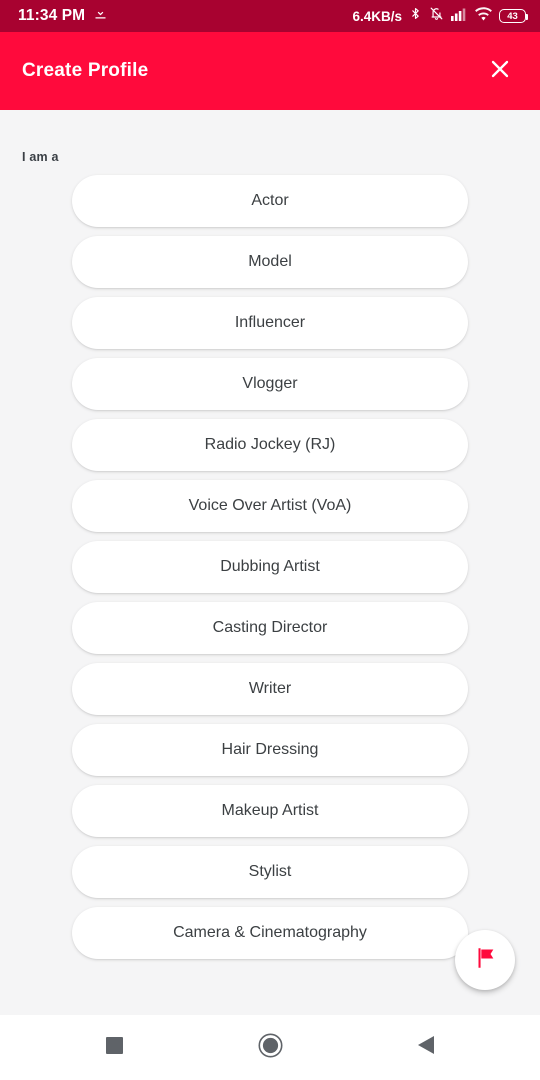 Image resolution: width=540 pixels, height=1080 pixels. I want to click on triangle-left-icon, so click(426, 1047).